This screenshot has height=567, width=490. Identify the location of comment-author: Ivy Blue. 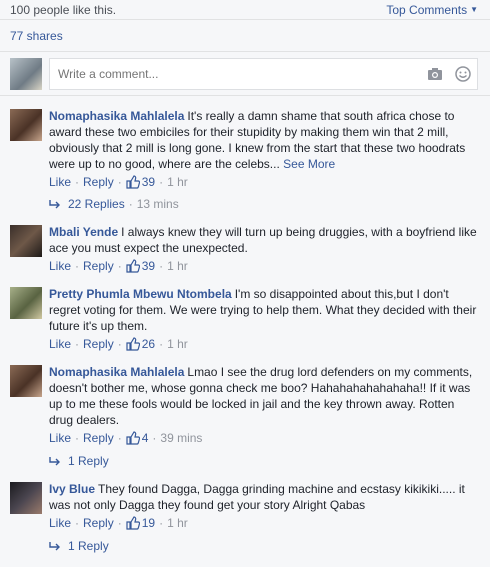
(72, 489).